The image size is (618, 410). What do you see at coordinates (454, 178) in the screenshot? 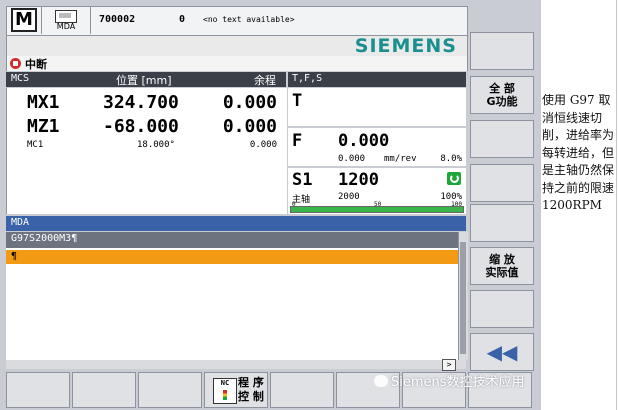
I see `spindle-rotate-icon` at bounding box center [454, 178].